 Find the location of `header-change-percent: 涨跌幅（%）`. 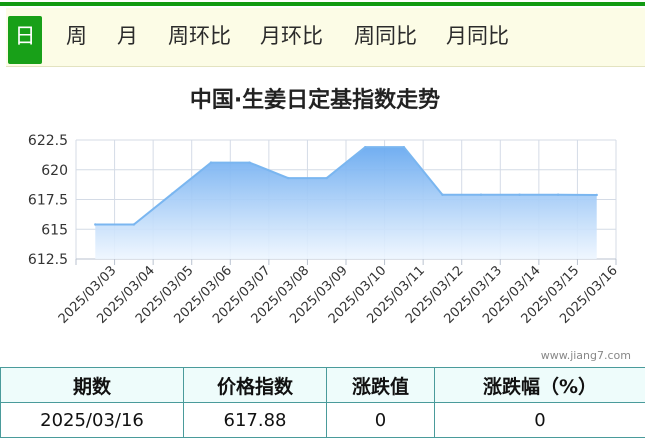

header-change-percent: 涨跌幅（%） is located at coordinates (539, 385).